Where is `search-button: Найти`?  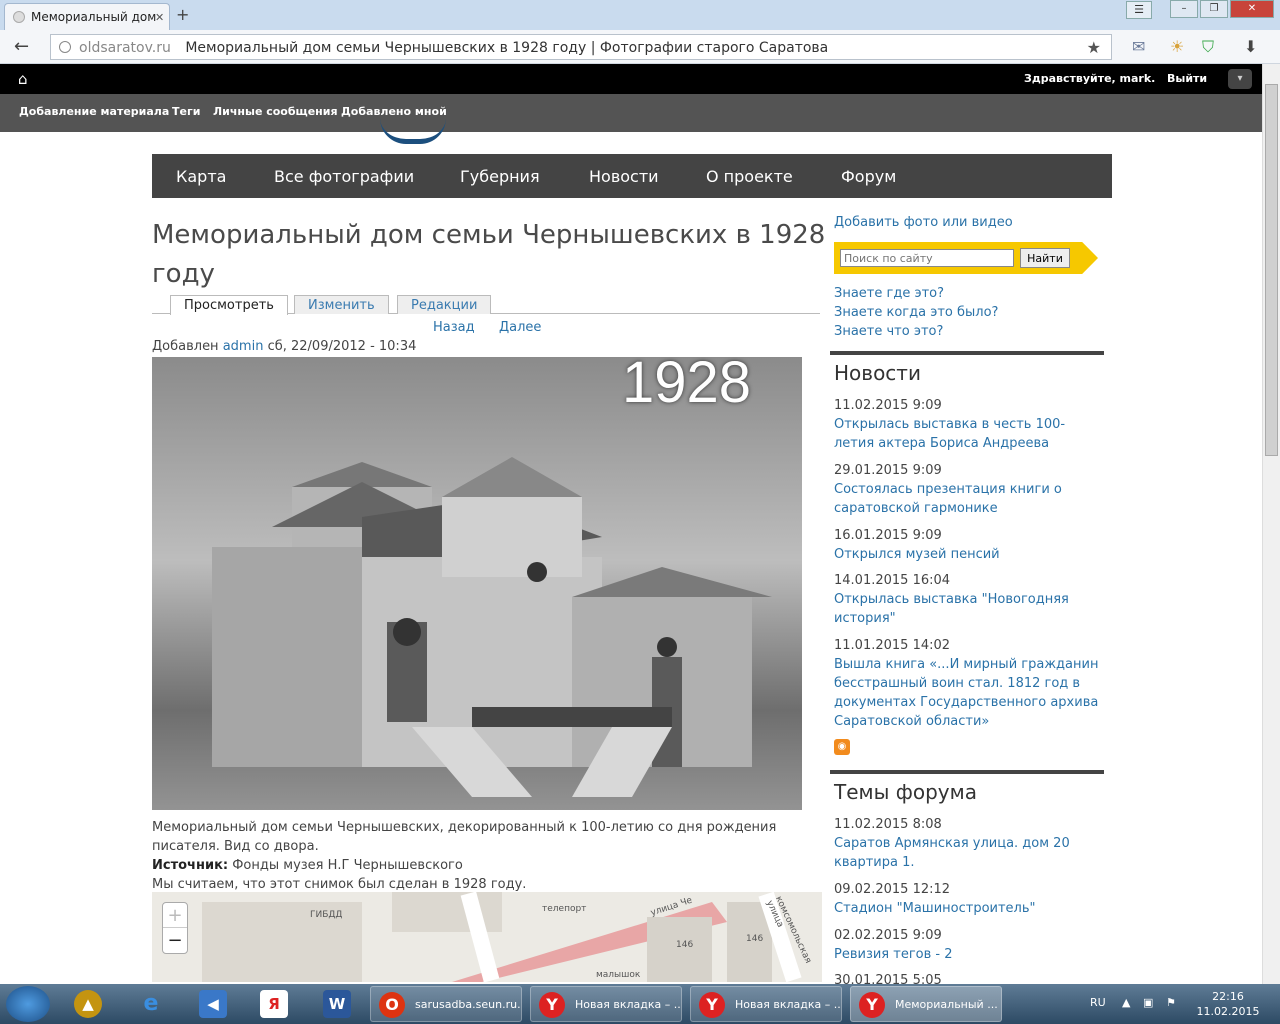 search-button: Найти is located at coordinates (1045, 258).